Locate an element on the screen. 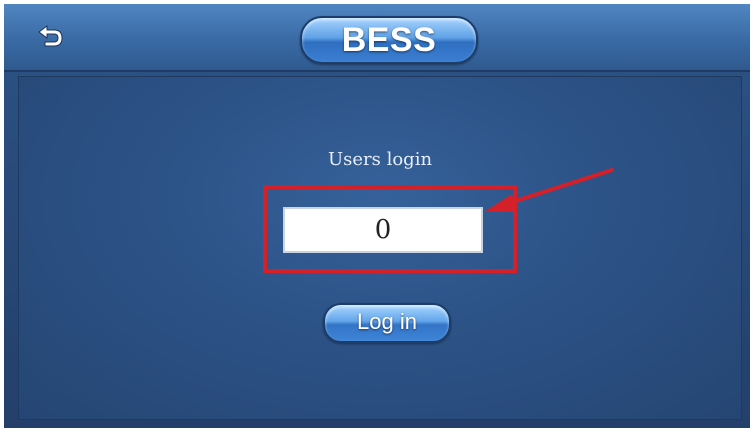 The height and width of the screenshot is (432, 754). back-button is located at coordinates (50, 36).